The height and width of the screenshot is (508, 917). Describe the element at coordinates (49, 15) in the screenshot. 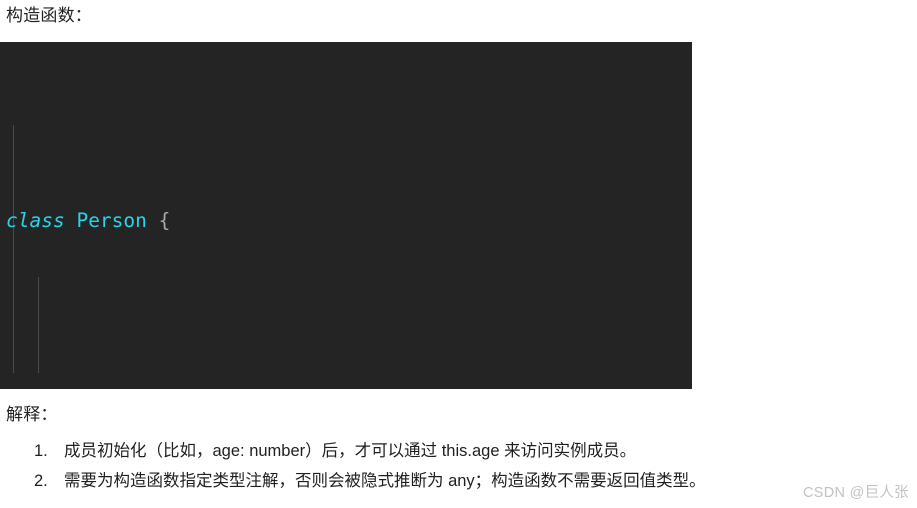

I see `page-title: 构造函数：` at that location.